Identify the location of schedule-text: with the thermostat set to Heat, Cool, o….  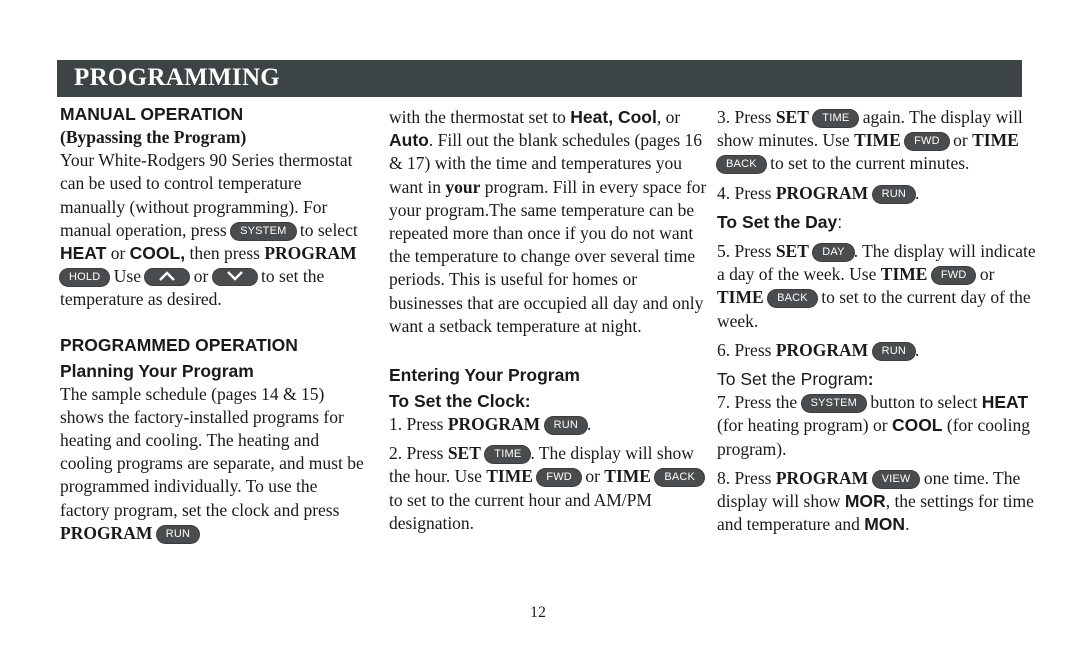
(548, 221).